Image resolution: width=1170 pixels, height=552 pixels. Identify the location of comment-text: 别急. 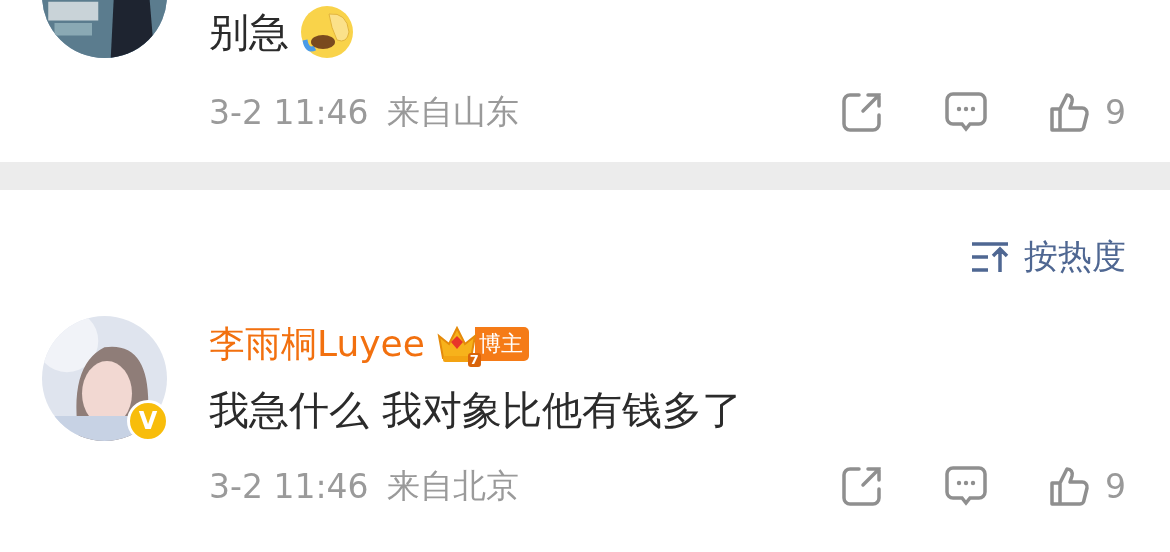
(249, 32).